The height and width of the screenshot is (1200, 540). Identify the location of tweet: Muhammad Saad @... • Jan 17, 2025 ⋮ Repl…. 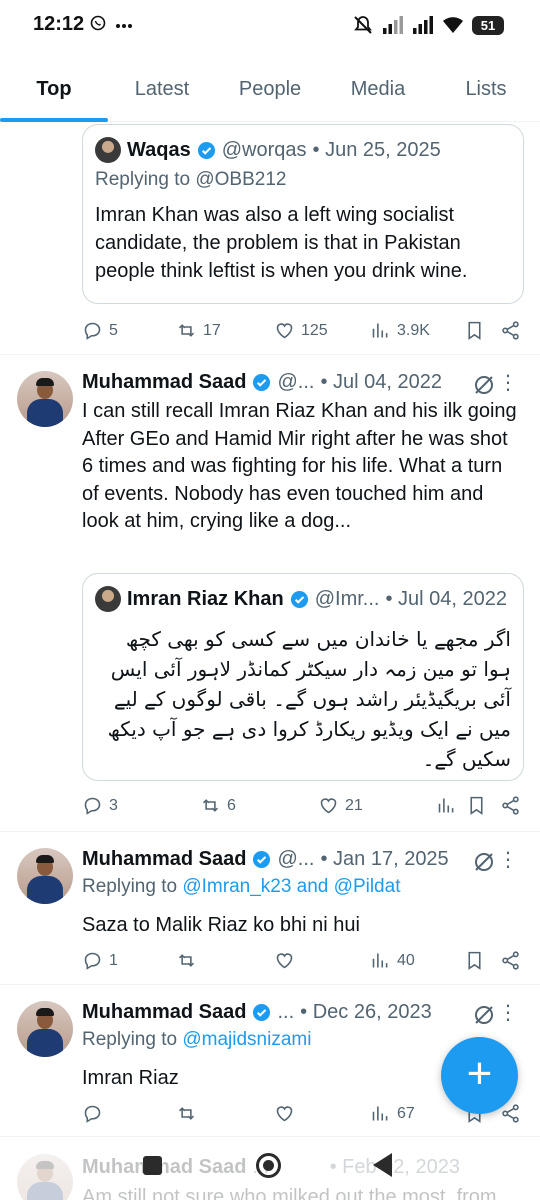
(270, 908).